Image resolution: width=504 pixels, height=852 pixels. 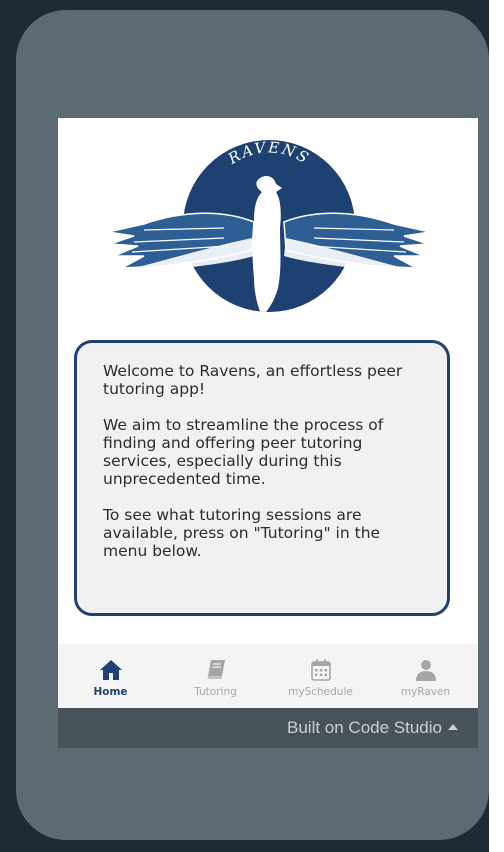 What do you see at coordinates (320, 670) in the screenshot?
I see `calendar-icon` at bounding box center [320, 670].